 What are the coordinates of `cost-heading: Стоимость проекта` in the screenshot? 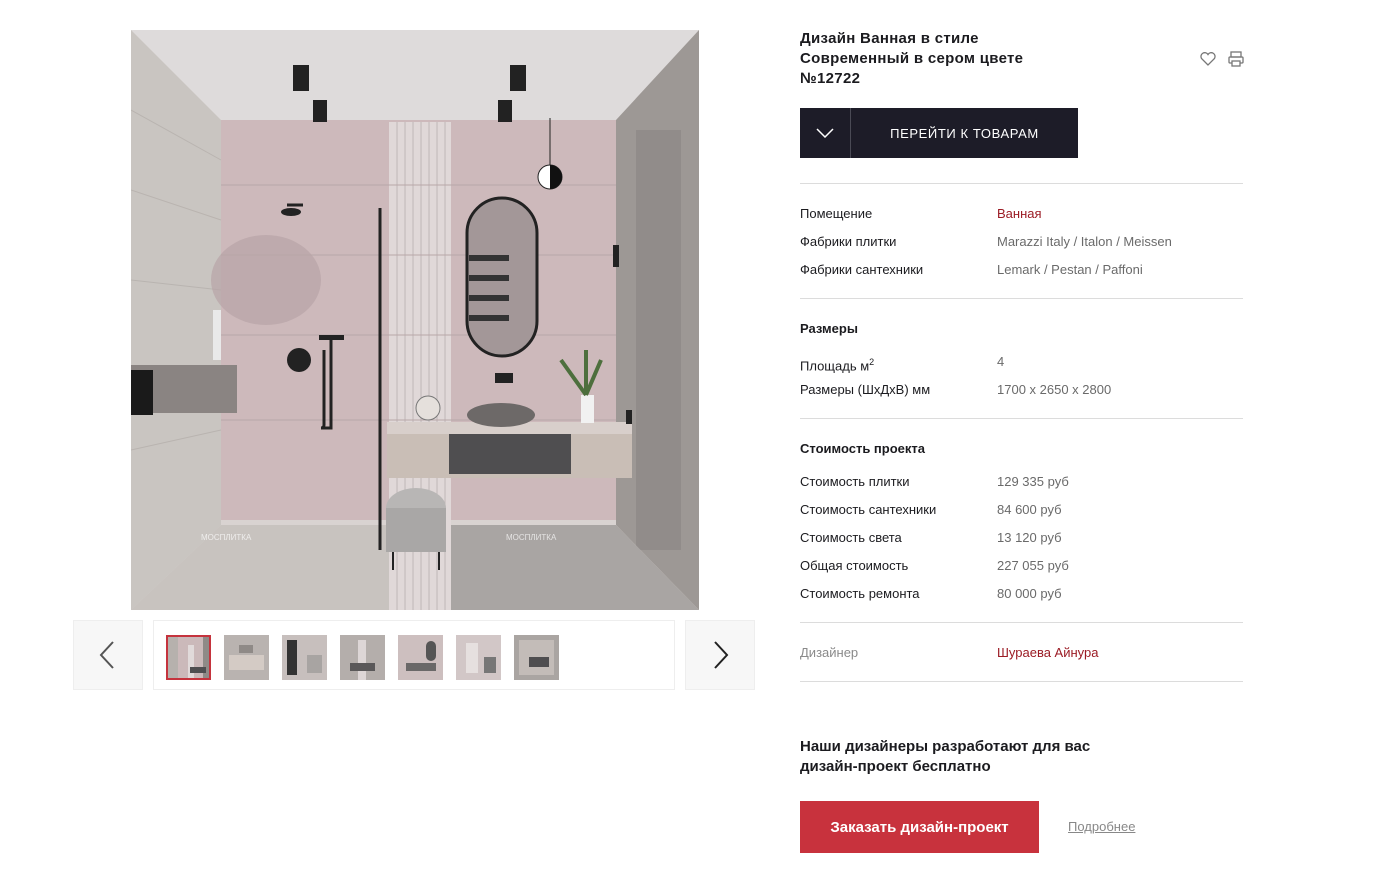 It's located at (862, 448).